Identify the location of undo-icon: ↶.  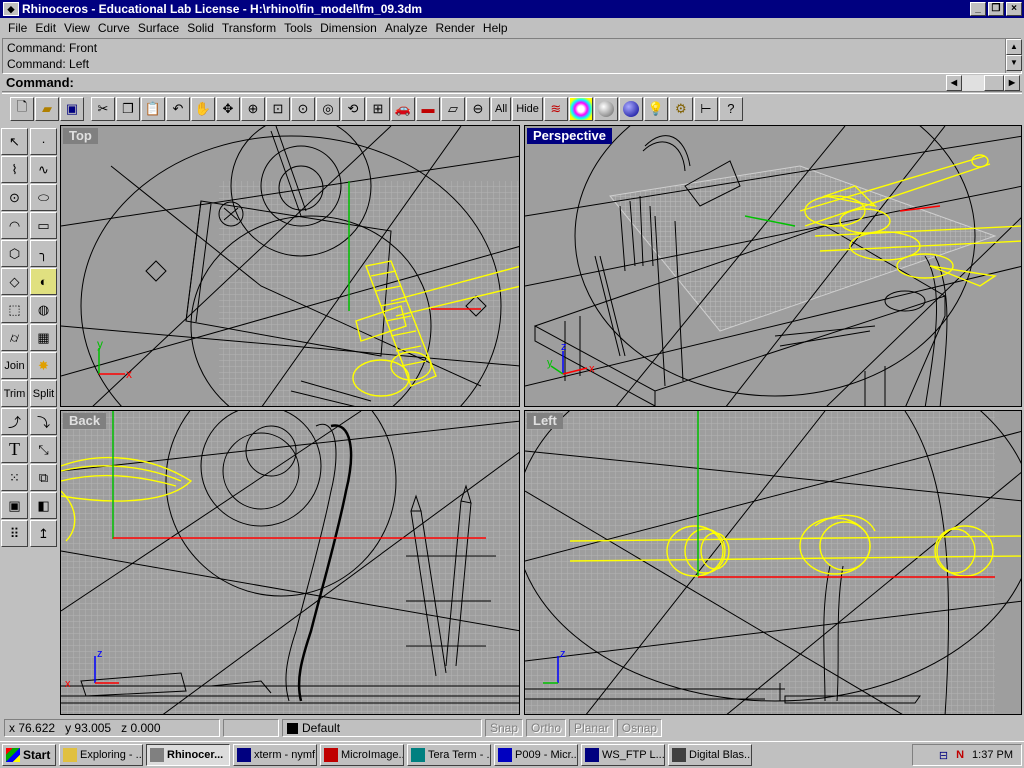
(178, 108).